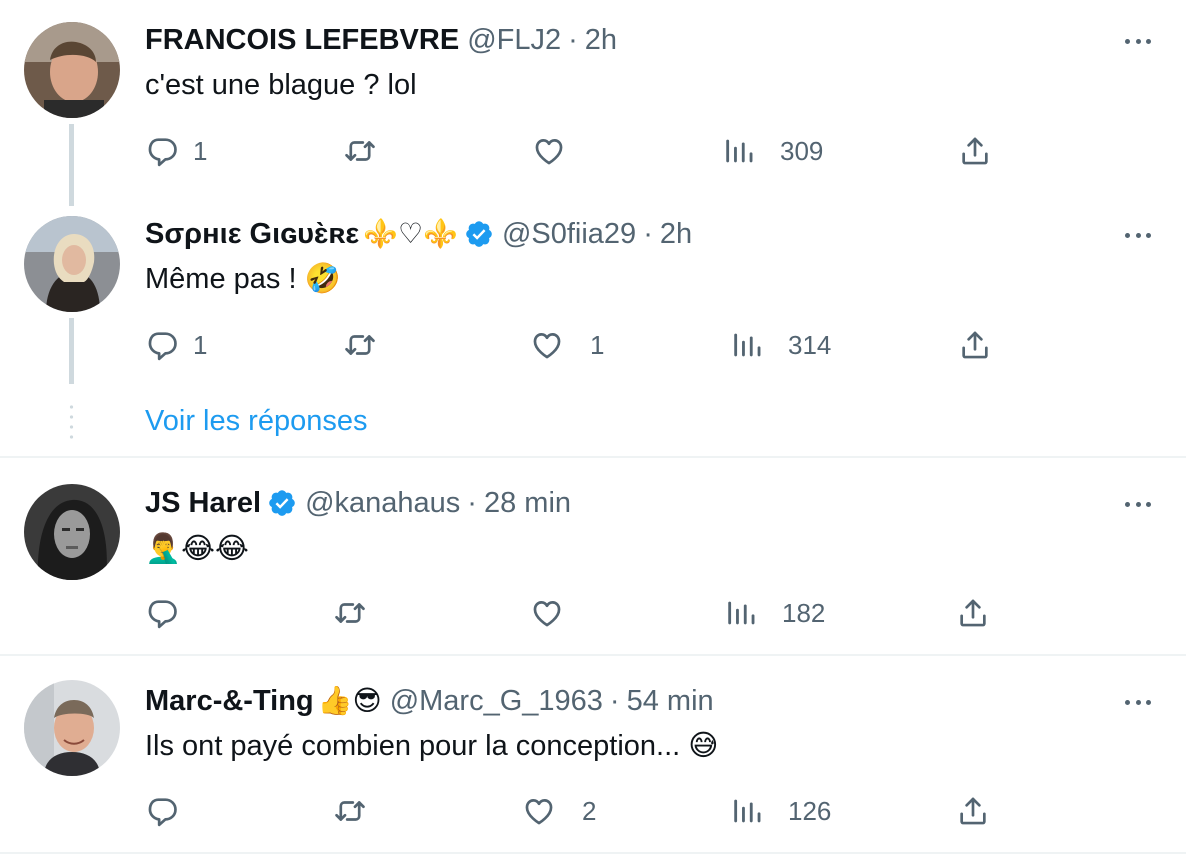 This screenshot has height=864, width=1186. I want to click on like-count: 1, so click(597, 344).